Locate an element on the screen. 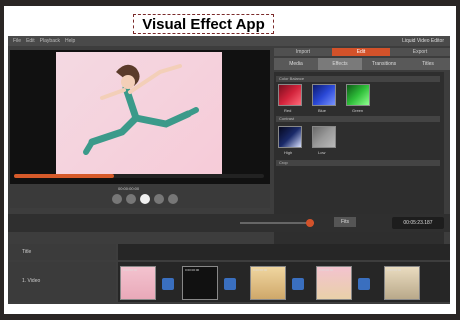  color-balance-heading: Color Balance is located at coordinates (358, 79).